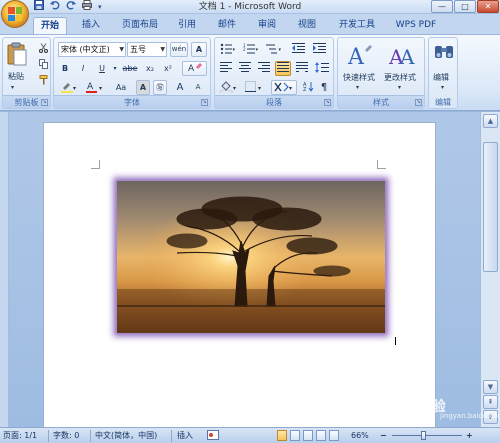  Describe the element at coordinates (307, 25) in the screenshot. I see `tab-view: 视图` at that location.